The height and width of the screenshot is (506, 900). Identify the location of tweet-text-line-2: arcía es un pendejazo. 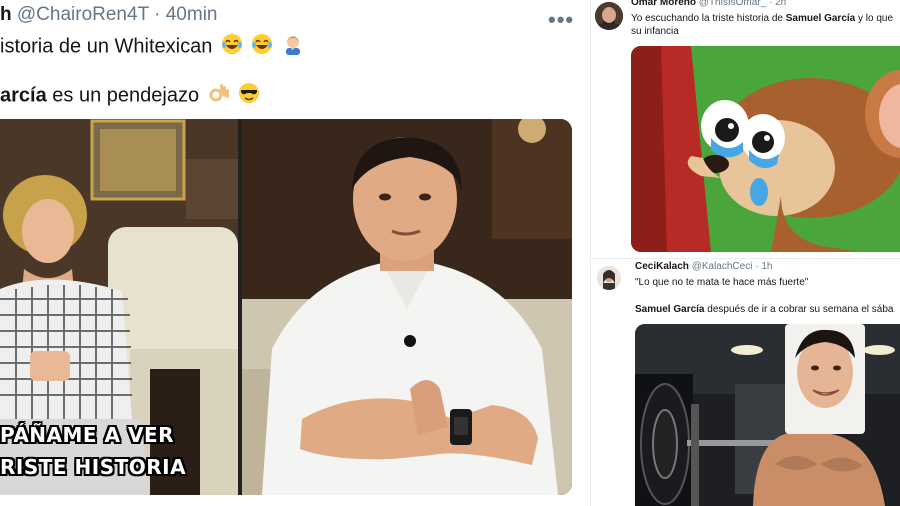
(130, 96).